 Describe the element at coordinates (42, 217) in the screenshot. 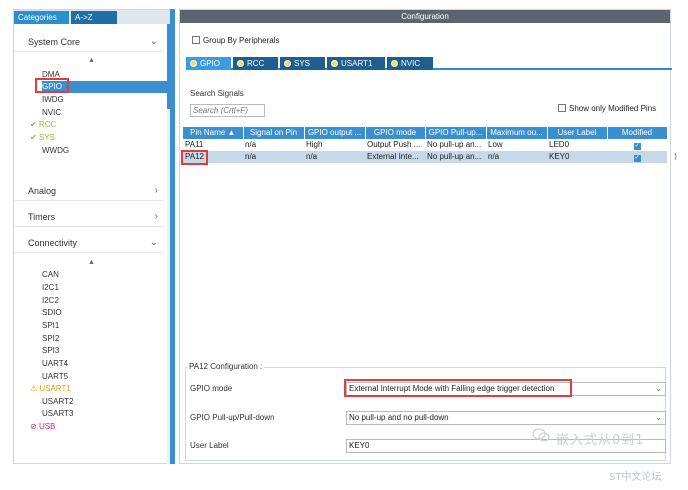

I see `section-label: Timers` at that location.